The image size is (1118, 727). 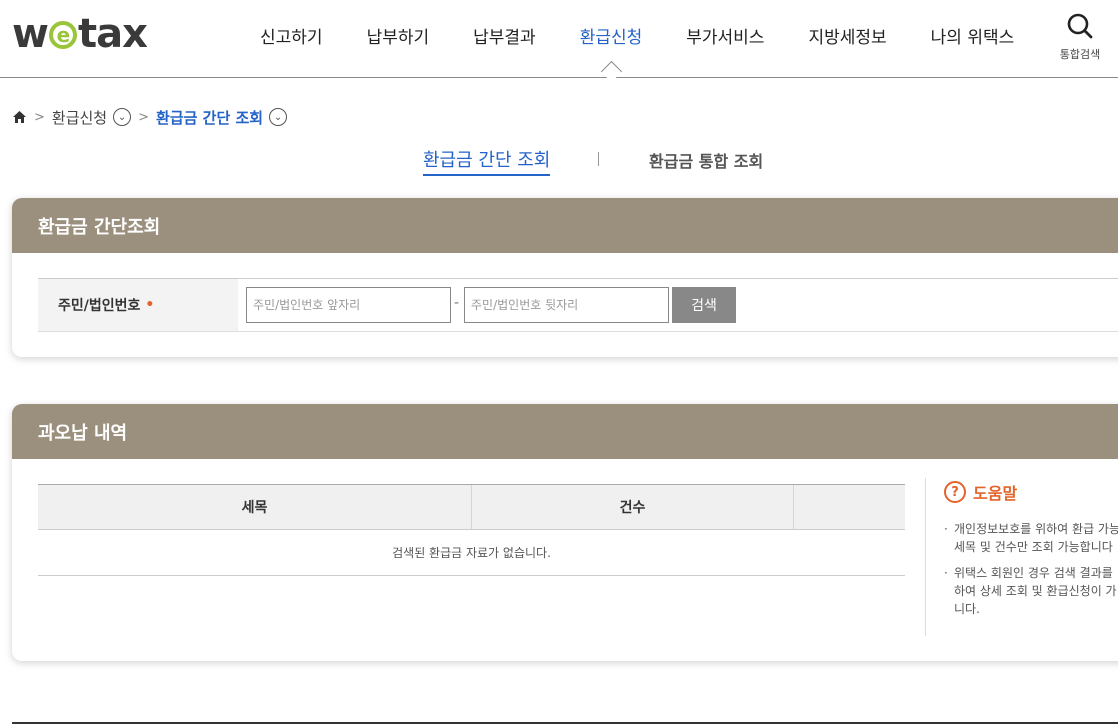 What do you see at coordinates (704, 305) in the screenshot?
I see `search-button: 검색` at bounding box center [704, 305].